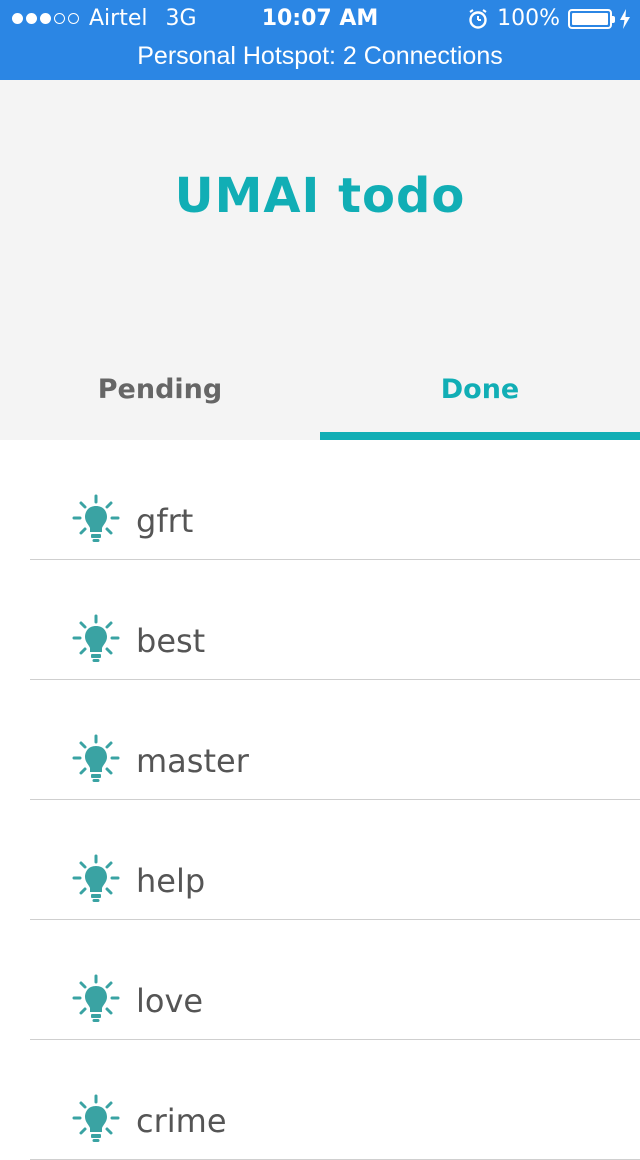 This screenshot has width=640, height=1160. What do you see at coordinates (320, 860) in the screenshot?
I see `list-item: help` at bounding box center [320, 860].